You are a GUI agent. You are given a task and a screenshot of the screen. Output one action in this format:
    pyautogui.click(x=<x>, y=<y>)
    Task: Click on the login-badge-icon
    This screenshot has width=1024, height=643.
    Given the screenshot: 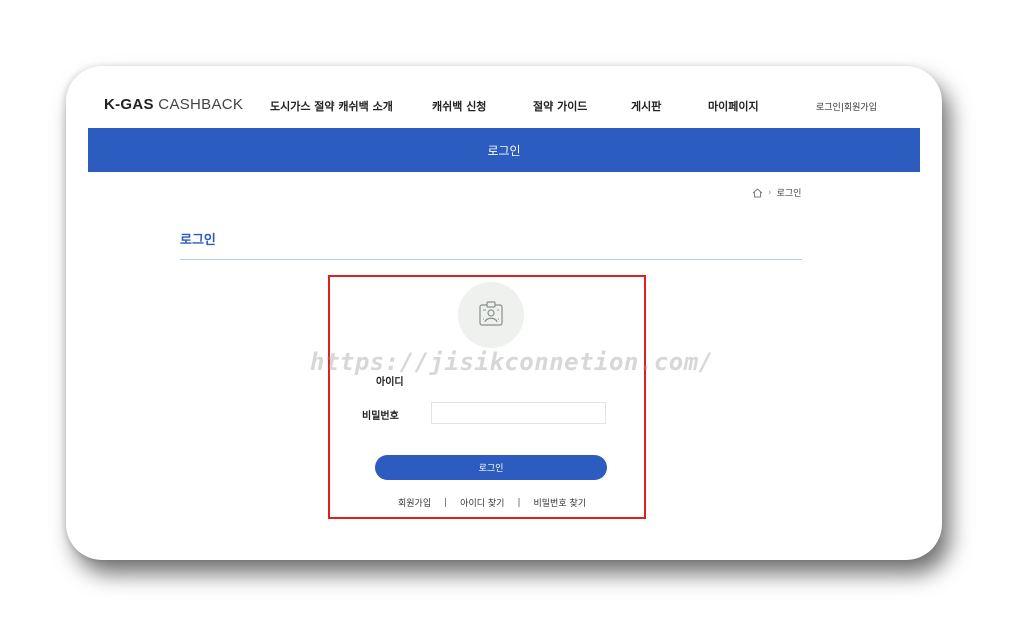 What is the action you would take?
    pyautogui.click(x=491, y=315)
    